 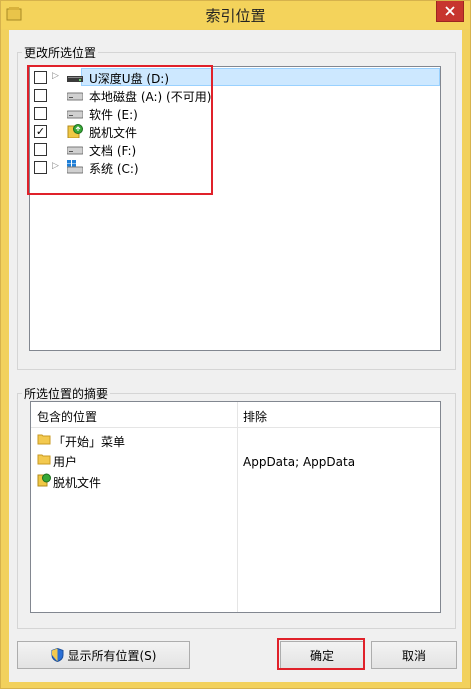 I want to click on window-title: 索引位置, so click(x=235, y=16).